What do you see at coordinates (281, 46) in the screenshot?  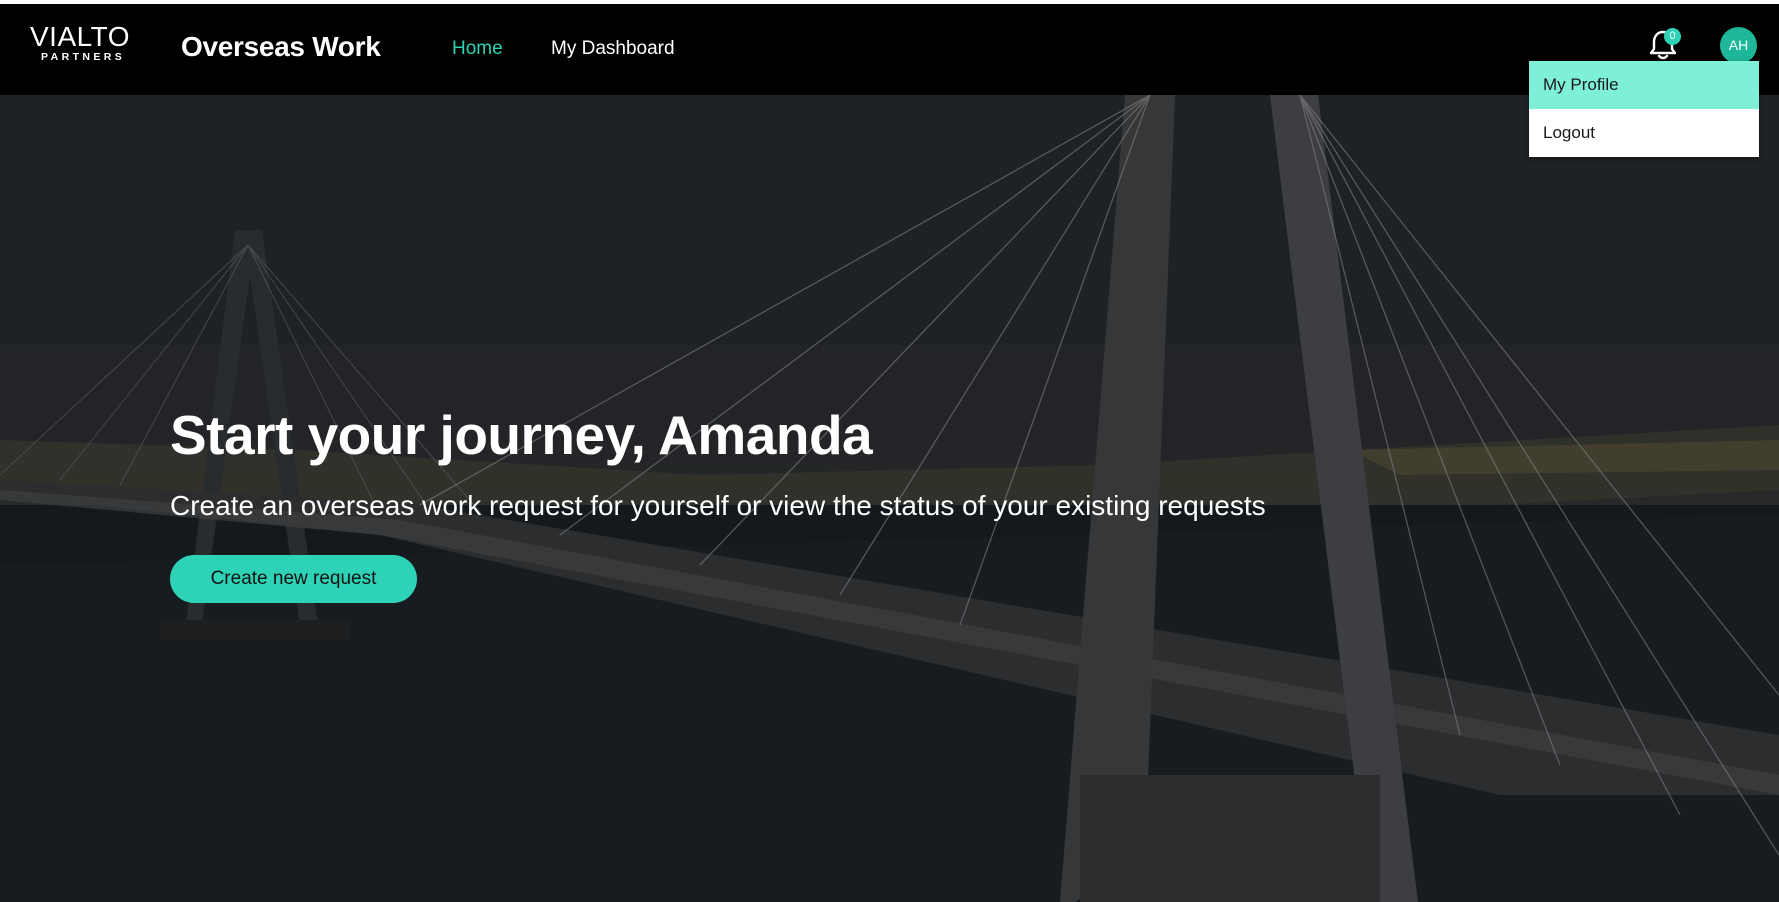 I see `app-title: Overseas Work` at bounding box center [281, 46].